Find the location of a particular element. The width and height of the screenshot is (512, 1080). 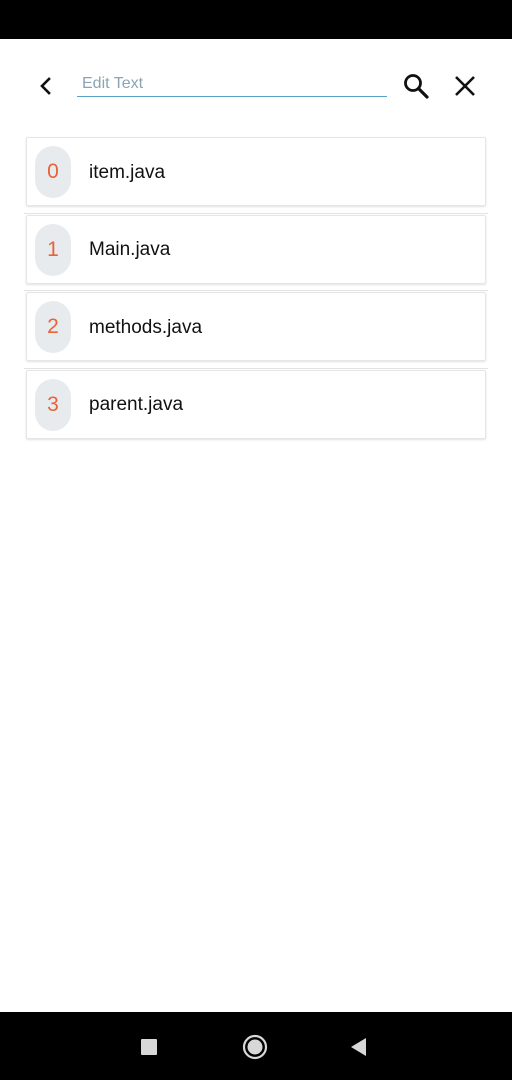

file-name: parent.java is located at coordinates (136, 404).